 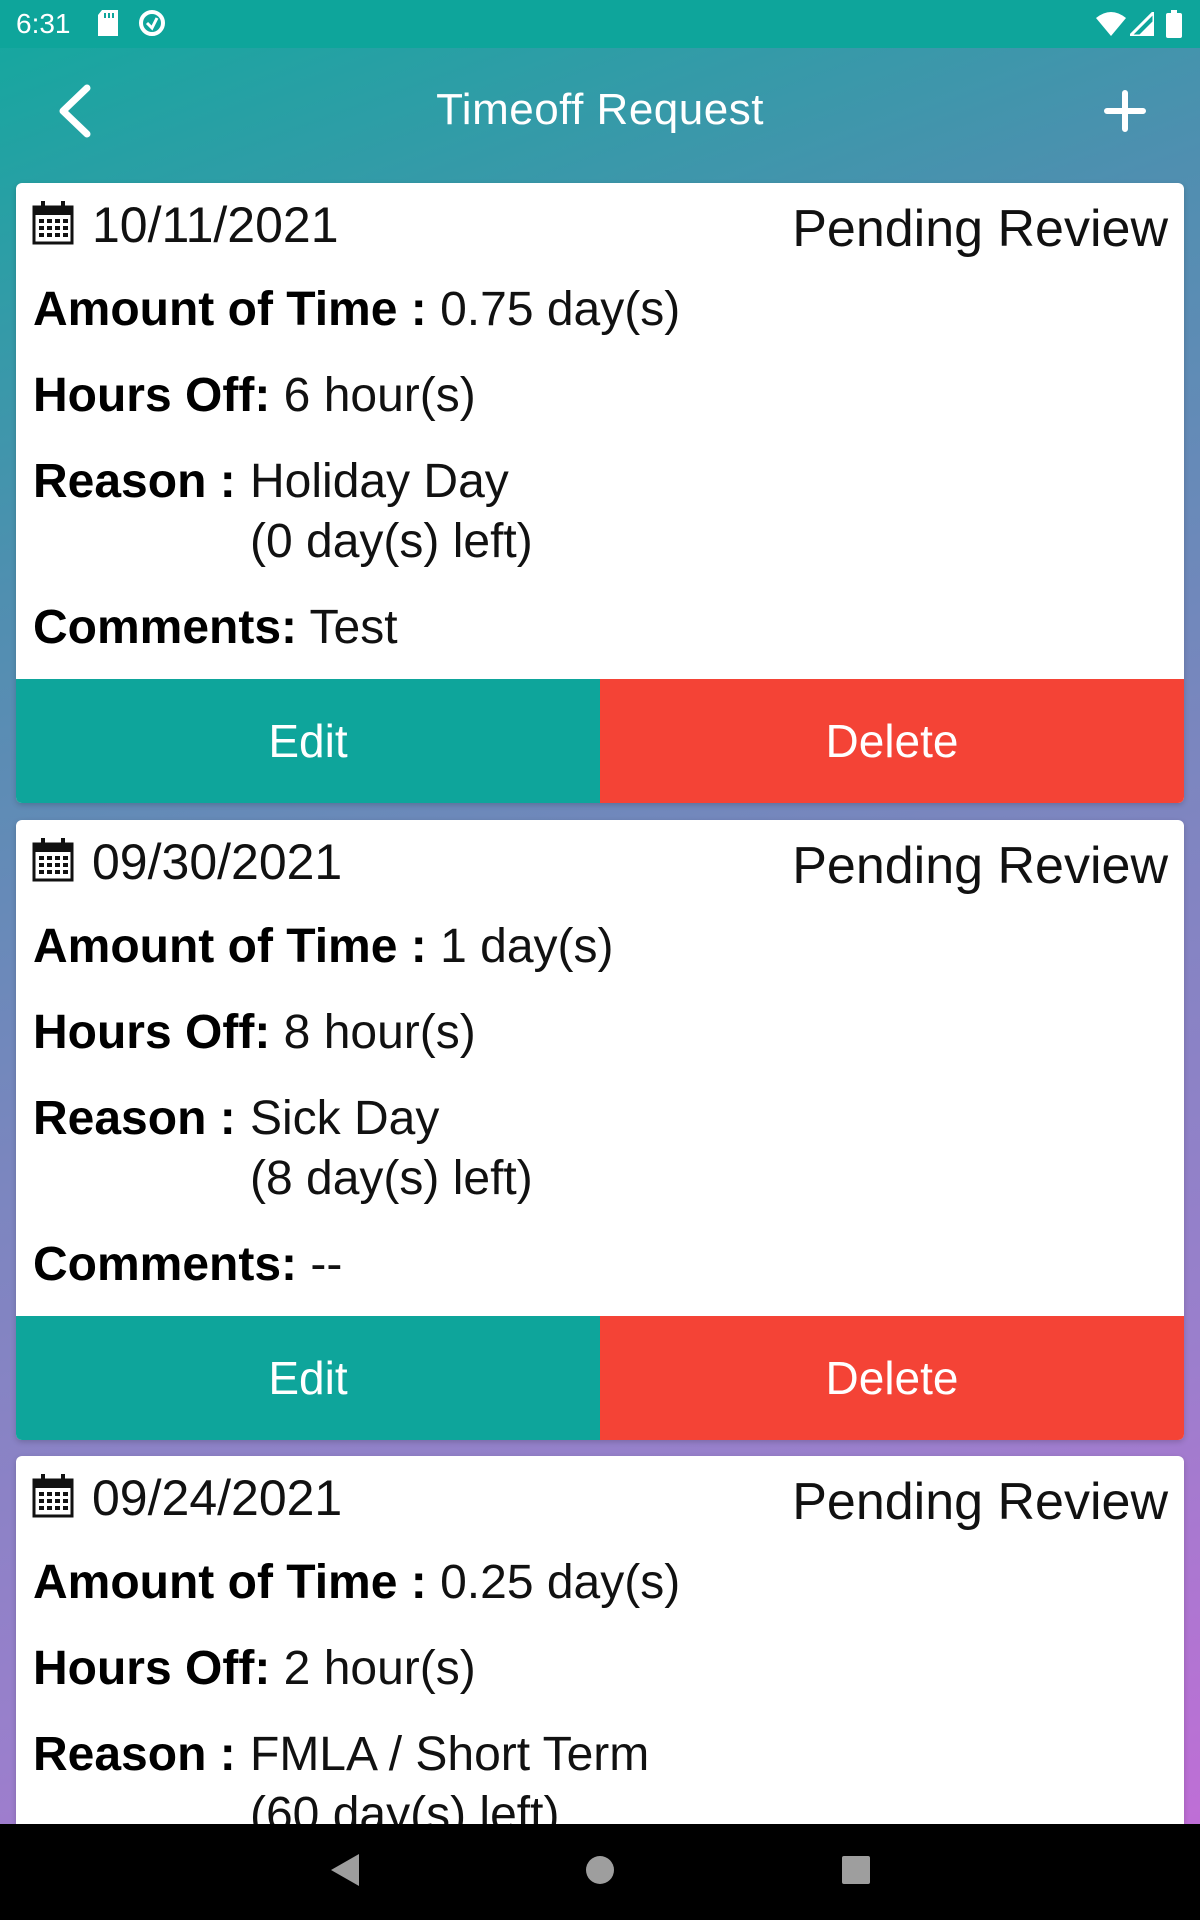 I want to click on hours-value: 2 hour(s), so click(x=379, y=1668).